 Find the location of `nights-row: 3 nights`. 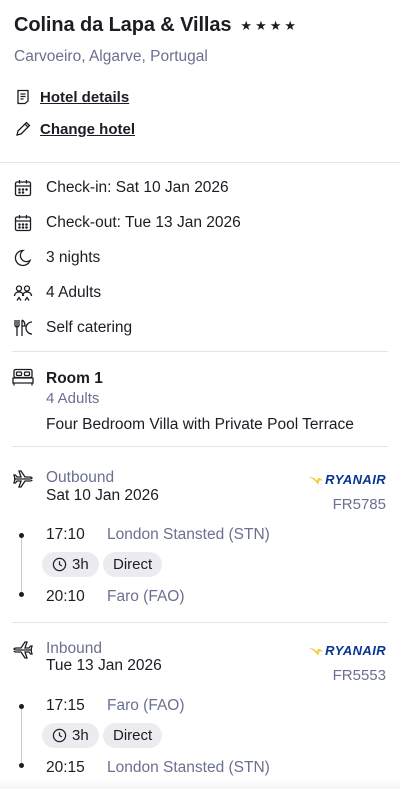

nights-row: 3 nights is located at coordinates (56, 258).